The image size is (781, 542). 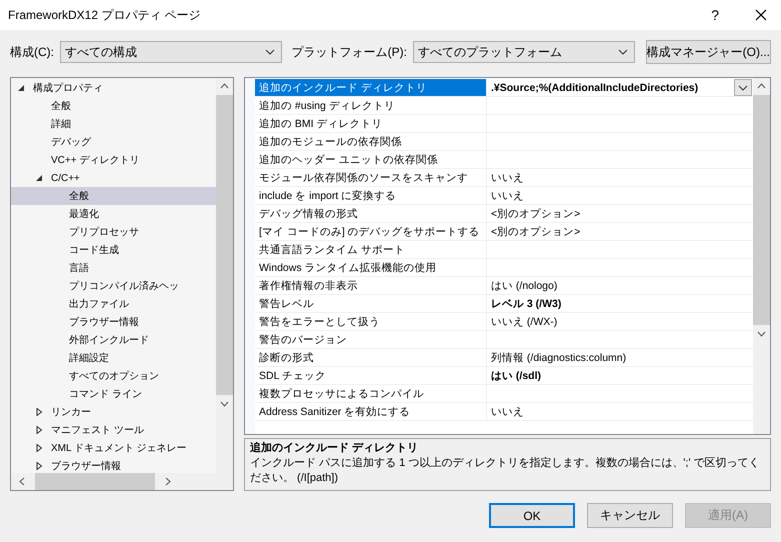 What do you see at coordinates (22, 481) in the screenshot?
I see `scroll-left-icon` at bounding box center [22, 481].